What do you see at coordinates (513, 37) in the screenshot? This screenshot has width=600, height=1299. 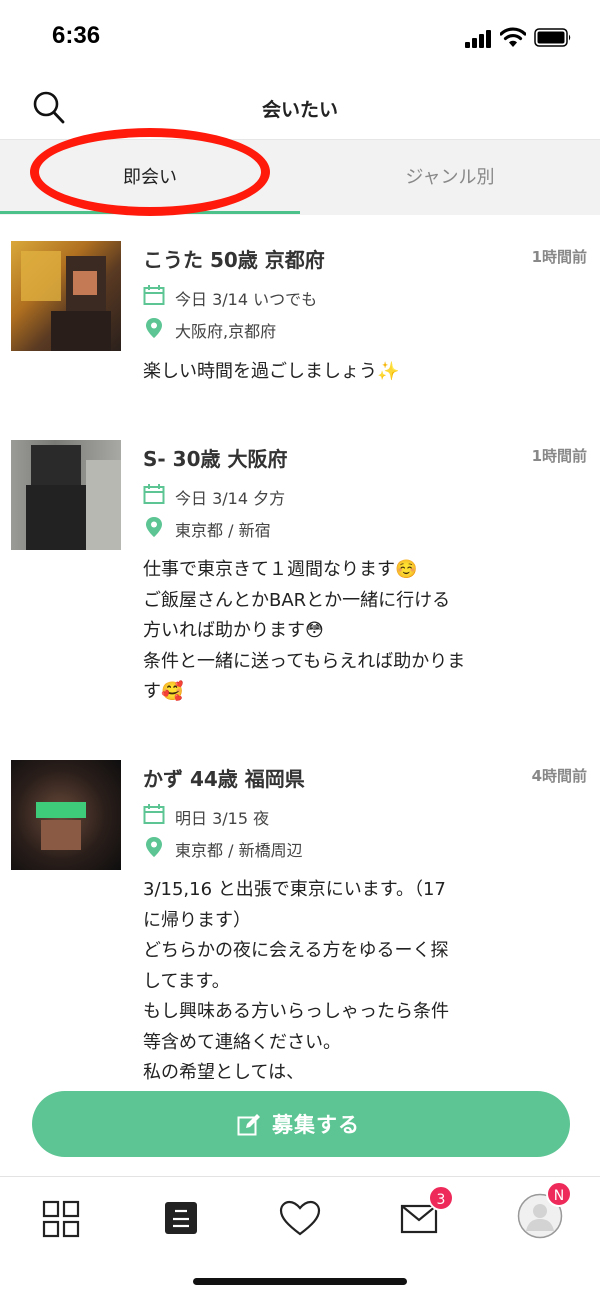 I see `wifi-icon` at bounding box center [513, 37].